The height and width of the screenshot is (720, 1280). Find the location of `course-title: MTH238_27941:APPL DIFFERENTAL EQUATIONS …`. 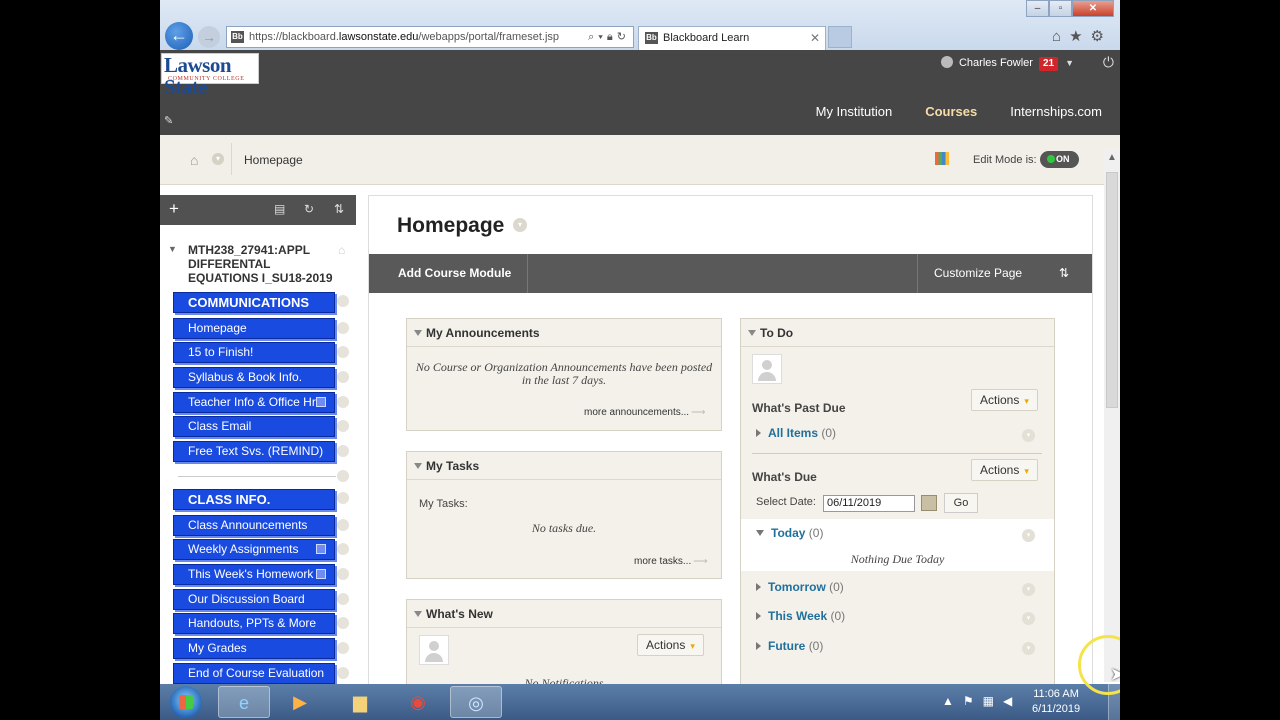

course-title: MTH238_27941:APPL DIFFERENTAL EQUATIONS … is located at coordinates (264, 264).